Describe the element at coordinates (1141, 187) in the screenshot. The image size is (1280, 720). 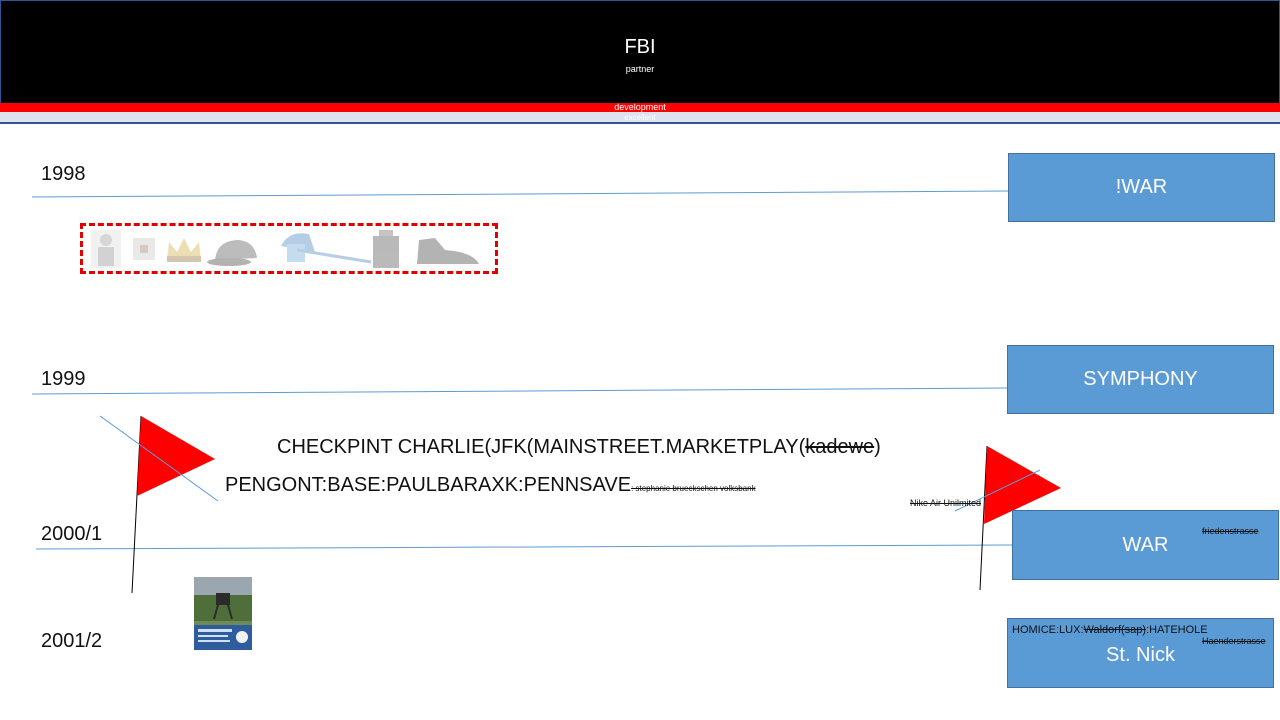
I see `box-not-war: !WAR` at that location.